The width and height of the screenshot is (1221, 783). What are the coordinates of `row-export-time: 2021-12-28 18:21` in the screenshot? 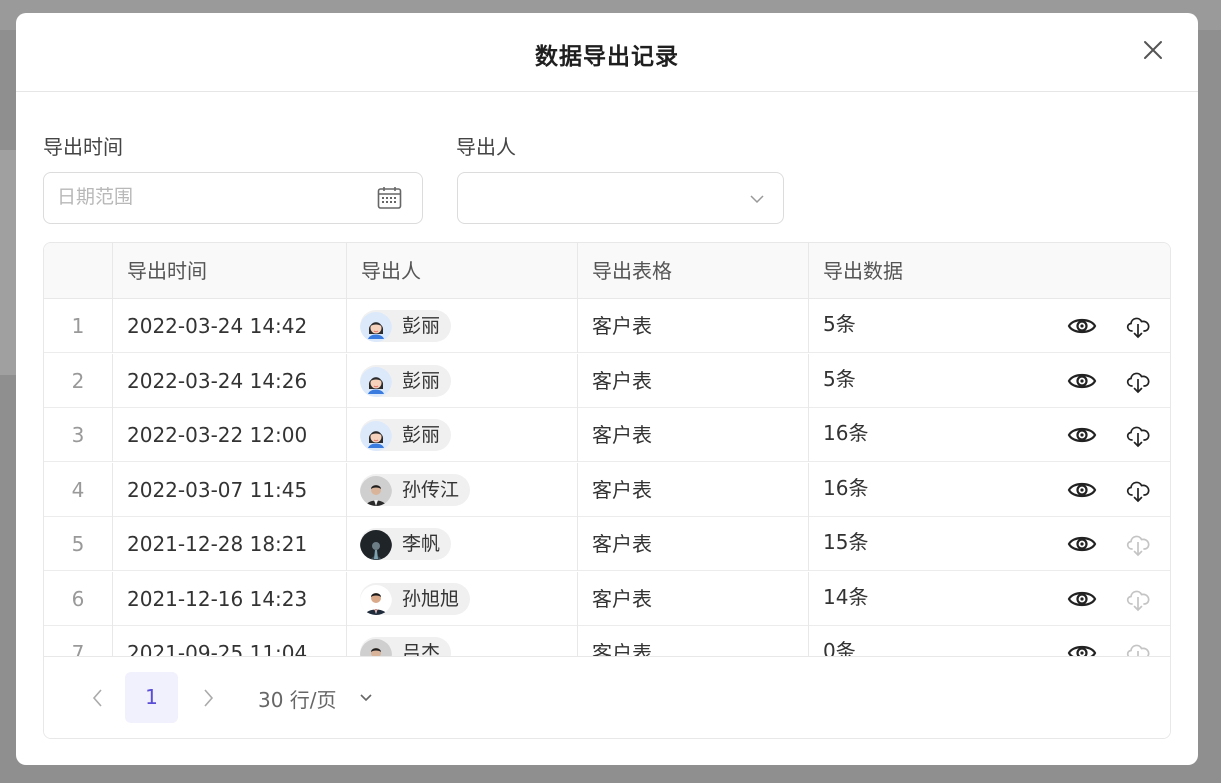 It's located at (229, 544).